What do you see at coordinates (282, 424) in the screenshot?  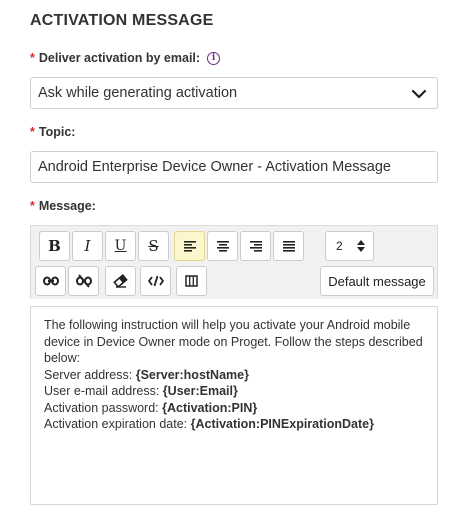 I see `placeholder-token: {Activation:PINExpirationDate}` at bounding box center [282, 424].